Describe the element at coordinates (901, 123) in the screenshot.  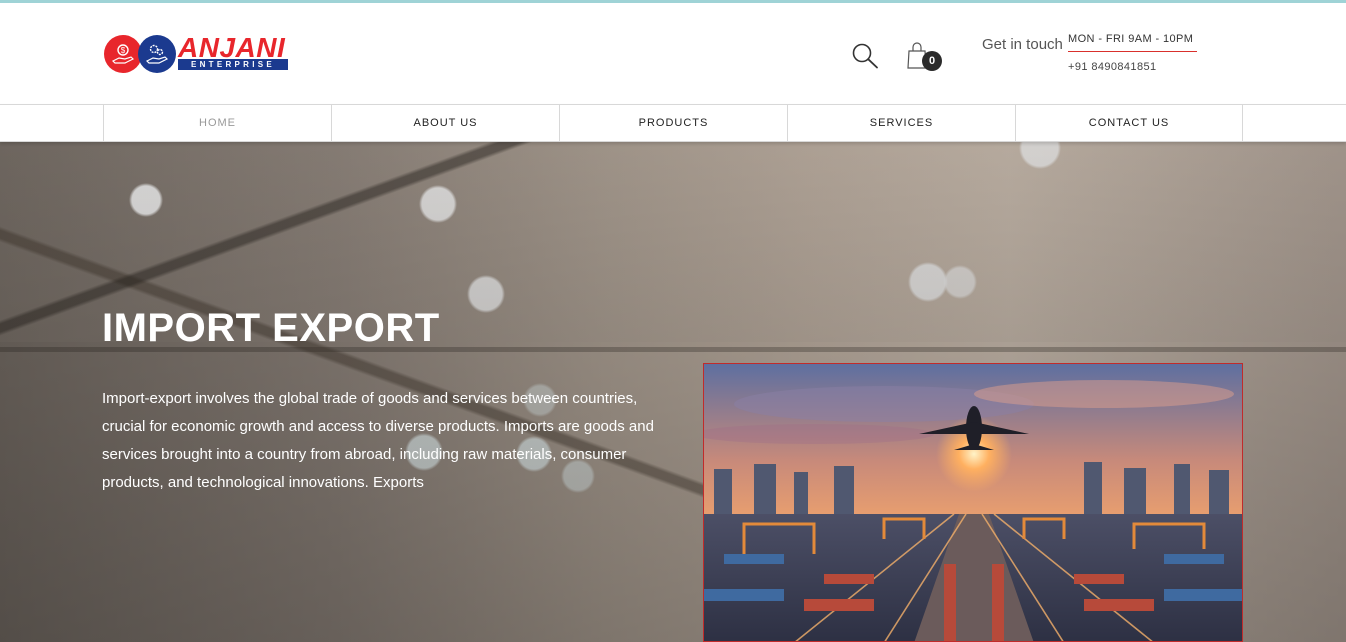
I see `nav-item-services: SERVICES` at that location.